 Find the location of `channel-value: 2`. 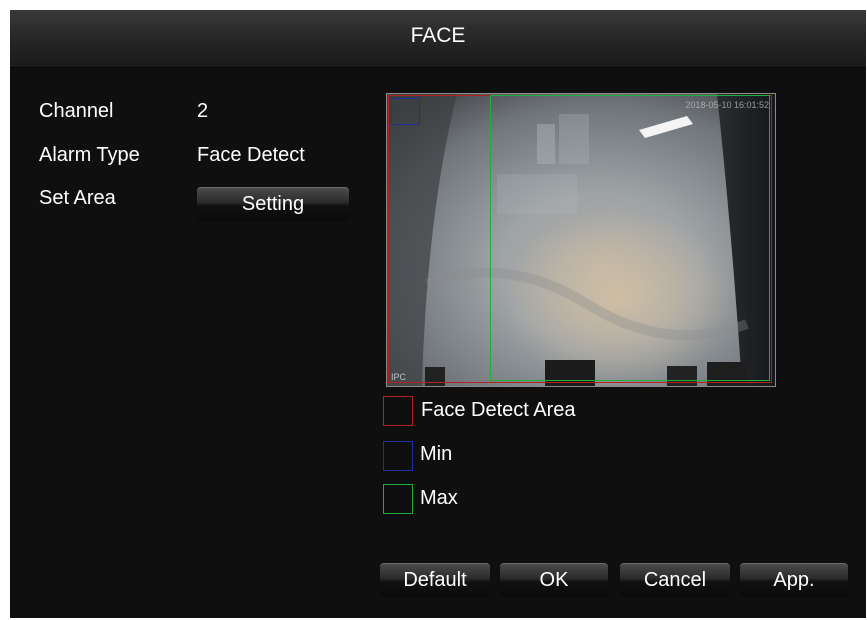

channel-value: 2 is located at coordinates (203, 111).